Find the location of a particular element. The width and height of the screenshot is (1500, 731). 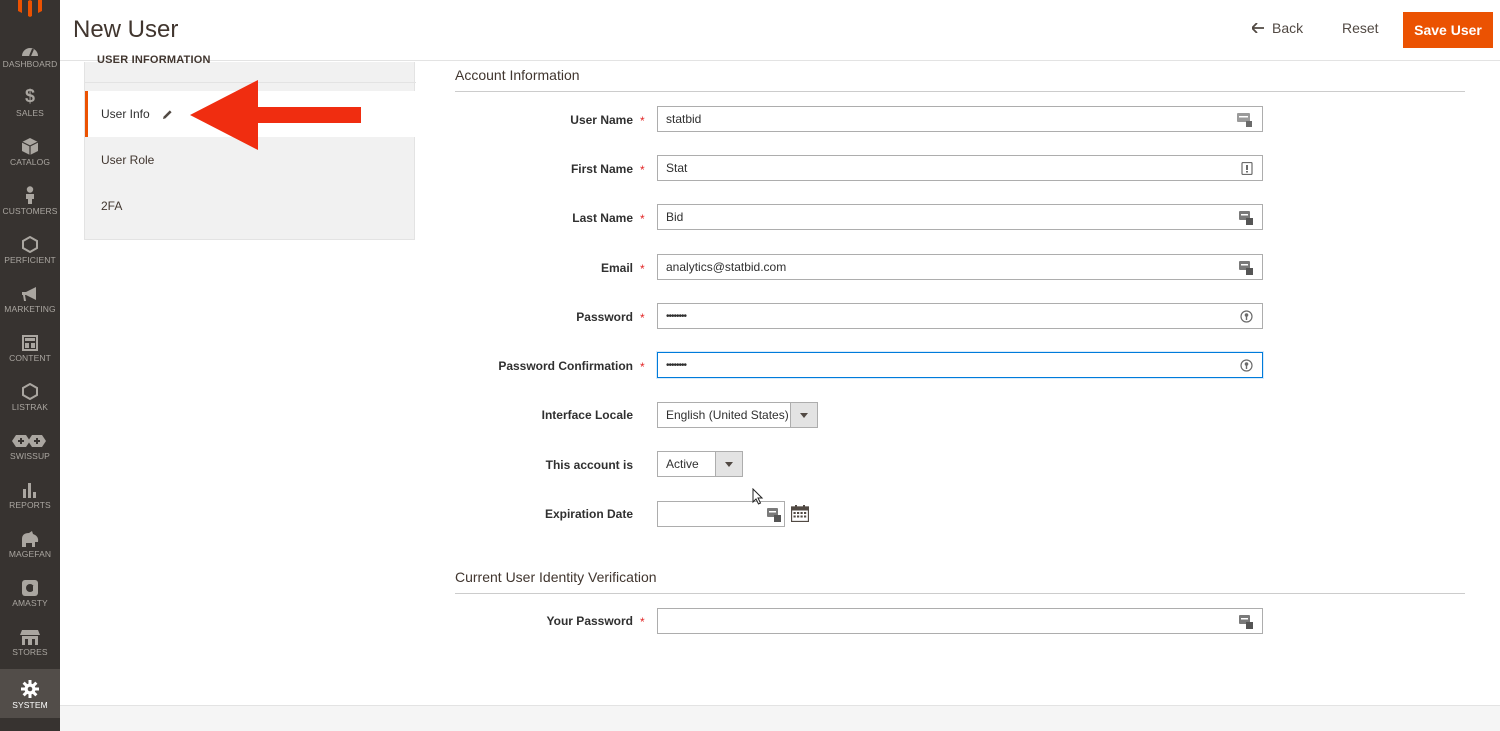

layout-icon is located at coordinates (30, 341).